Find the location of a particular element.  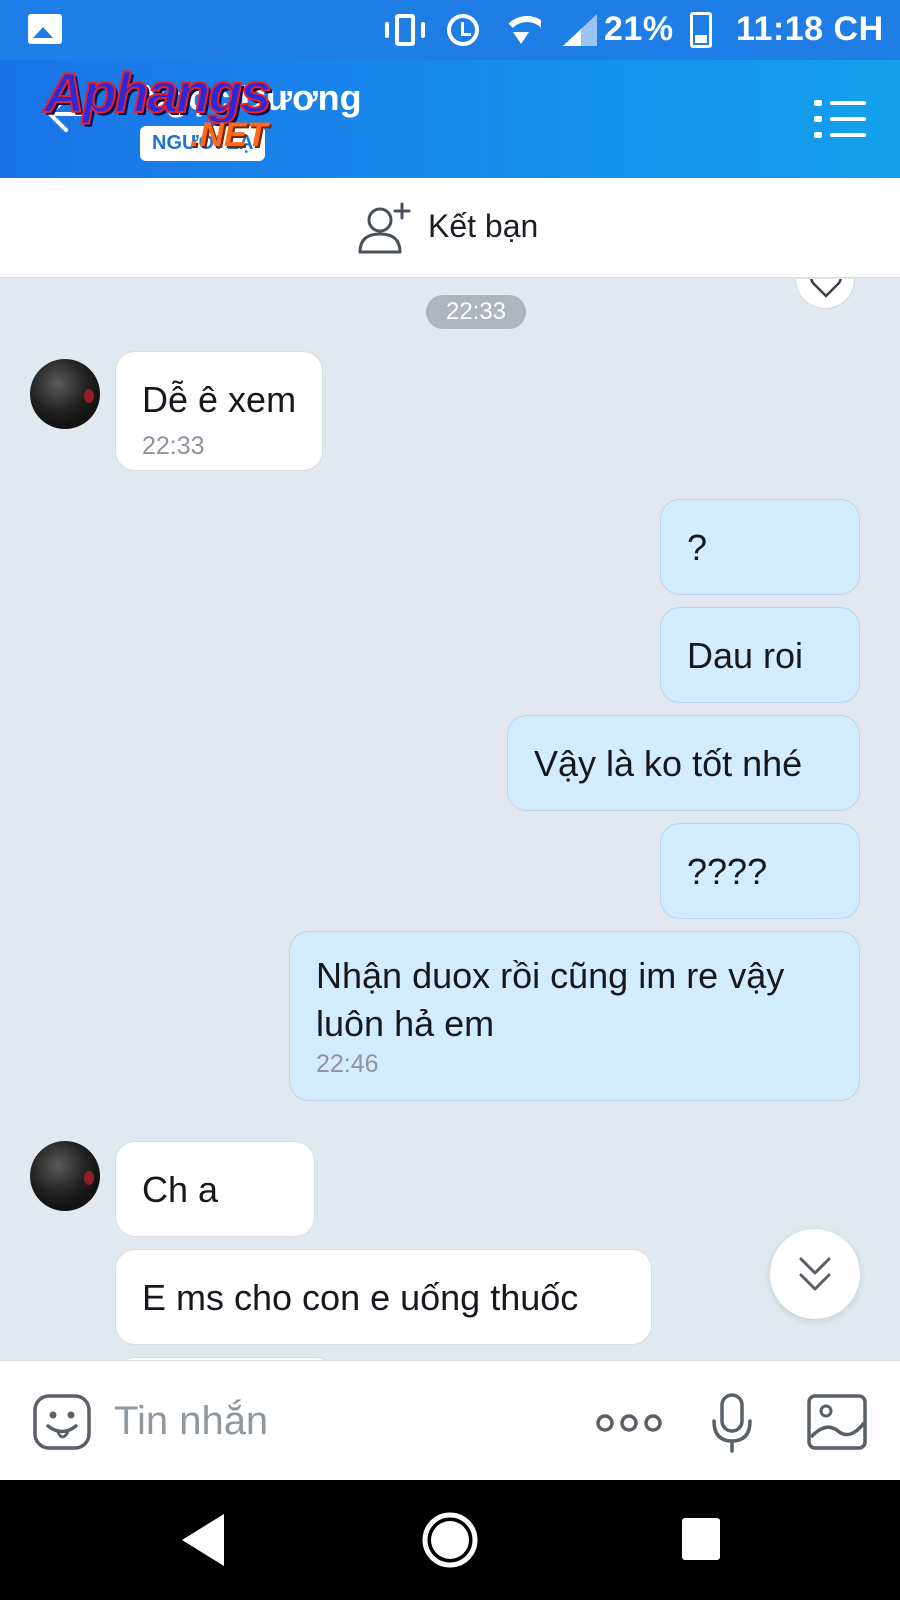

more-options-icon is located at coordinates (629, 1423).